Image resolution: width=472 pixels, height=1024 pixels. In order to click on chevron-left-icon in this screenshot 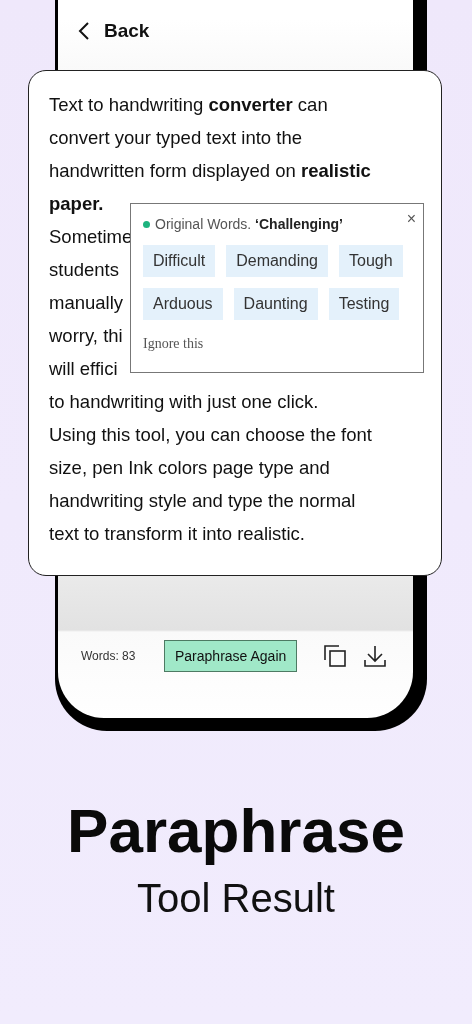, I will do `click(84, 31)`.